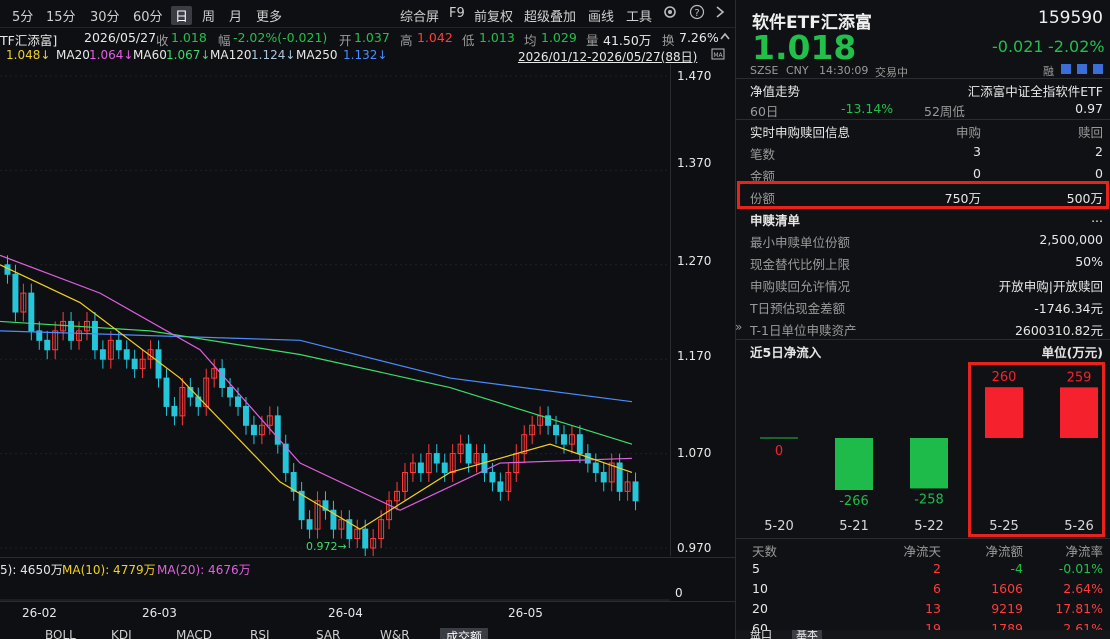 Image resolution: width=1110 pixels, height=639 pixels. I want to click on list-row: 最小申赎单位份额 2,500,000, so click(923, 240).